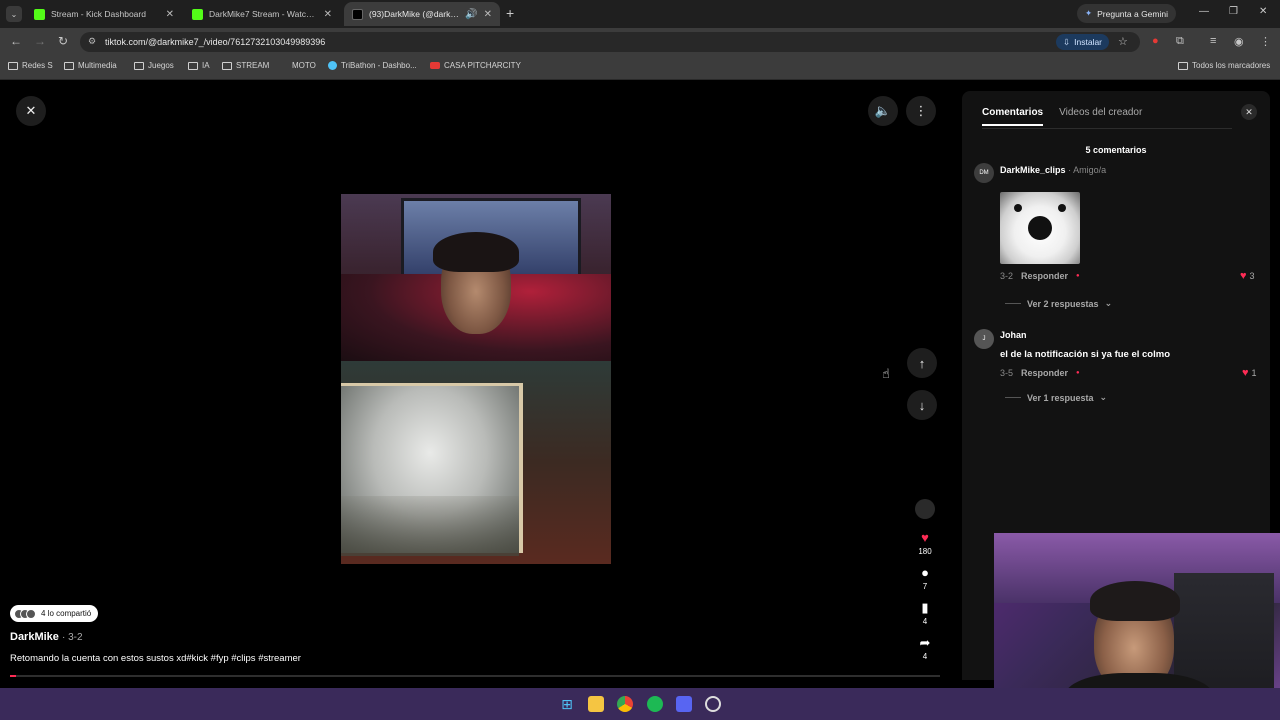 The width and height of the screenshot is (1280, 720). Describe the element at coordinates (262, 14) in the screenshot. I see `tab-kick-stream: DarkMike7 Stream - Watch Live ✕` at that location.